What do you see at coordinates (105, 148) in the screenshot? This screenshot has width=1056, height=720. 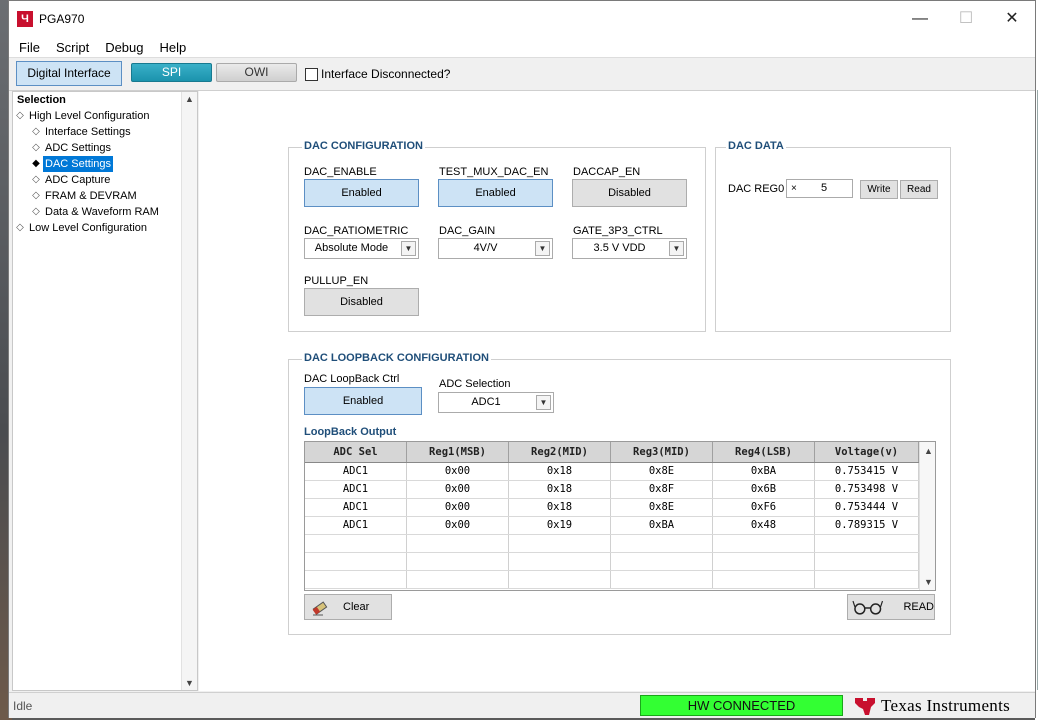 I see `tree-item-adc-settings: ◇ ADC Settings` at bounding box center [105, 148].